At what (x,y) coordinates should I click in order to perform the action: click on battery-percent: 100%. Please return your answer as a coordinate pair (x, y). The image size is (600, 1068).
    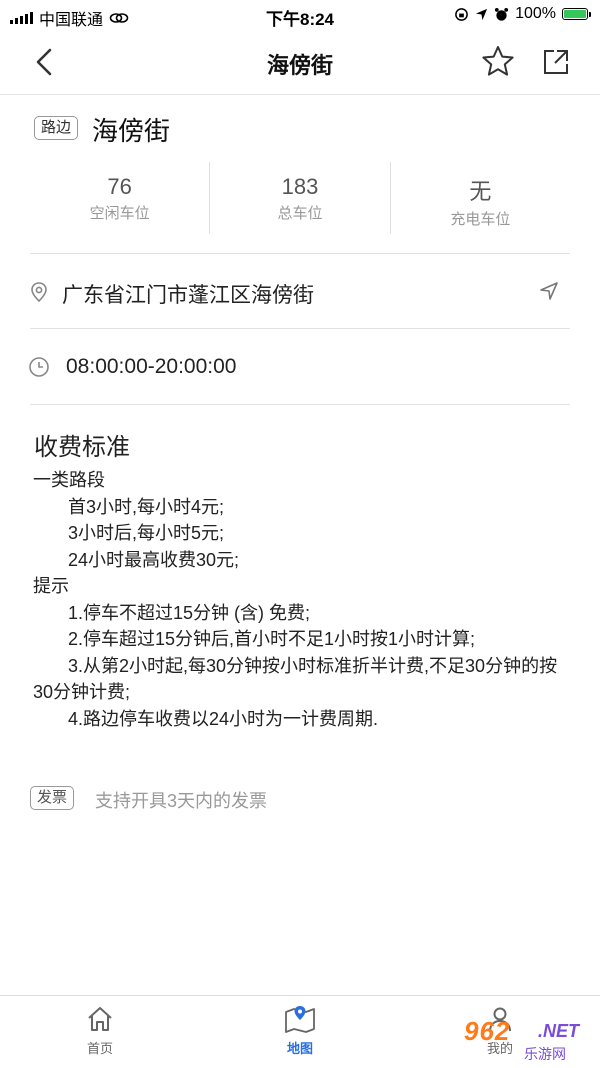
    Looking at the image, I should click on (535, 13).